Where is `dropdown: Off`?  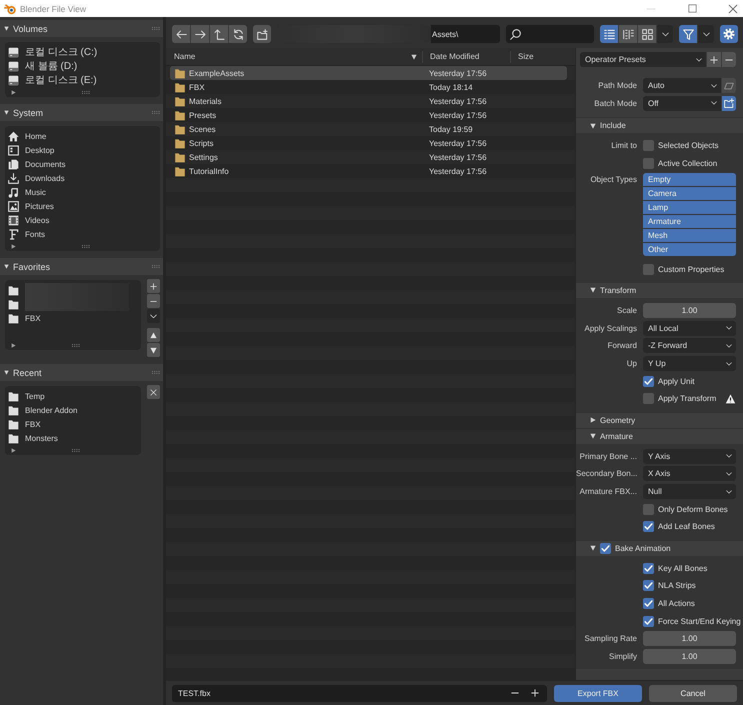
dropdown: Off is located at coordinates (682, 103).